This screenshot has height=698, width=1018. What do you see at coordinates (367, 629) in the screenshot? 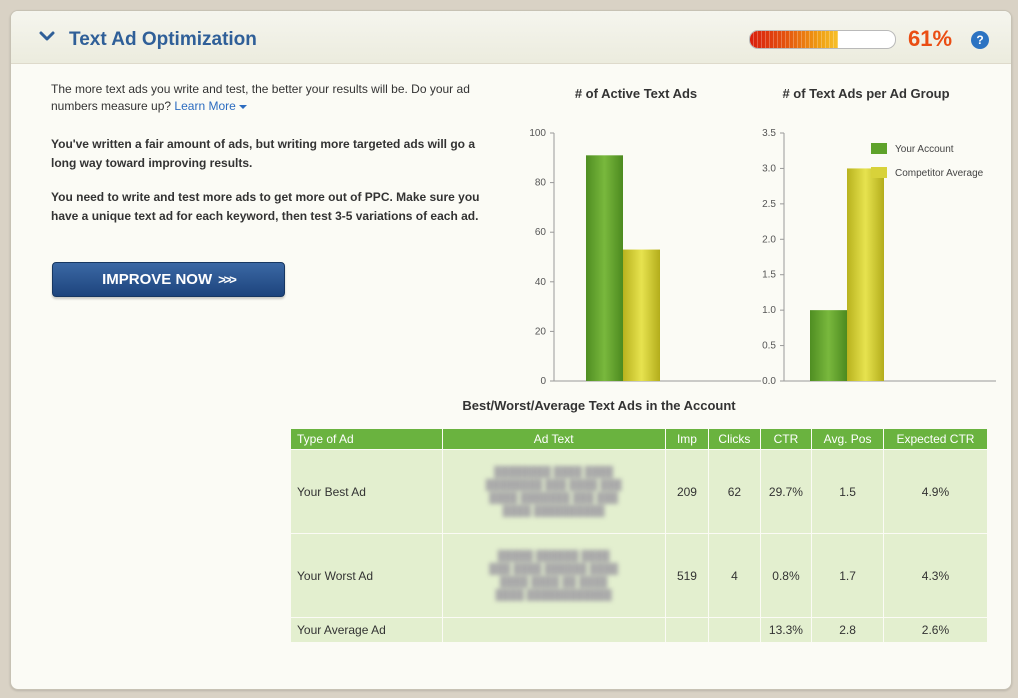
I see `row-type: Your Average Ad` at bounding box center [367, 629].